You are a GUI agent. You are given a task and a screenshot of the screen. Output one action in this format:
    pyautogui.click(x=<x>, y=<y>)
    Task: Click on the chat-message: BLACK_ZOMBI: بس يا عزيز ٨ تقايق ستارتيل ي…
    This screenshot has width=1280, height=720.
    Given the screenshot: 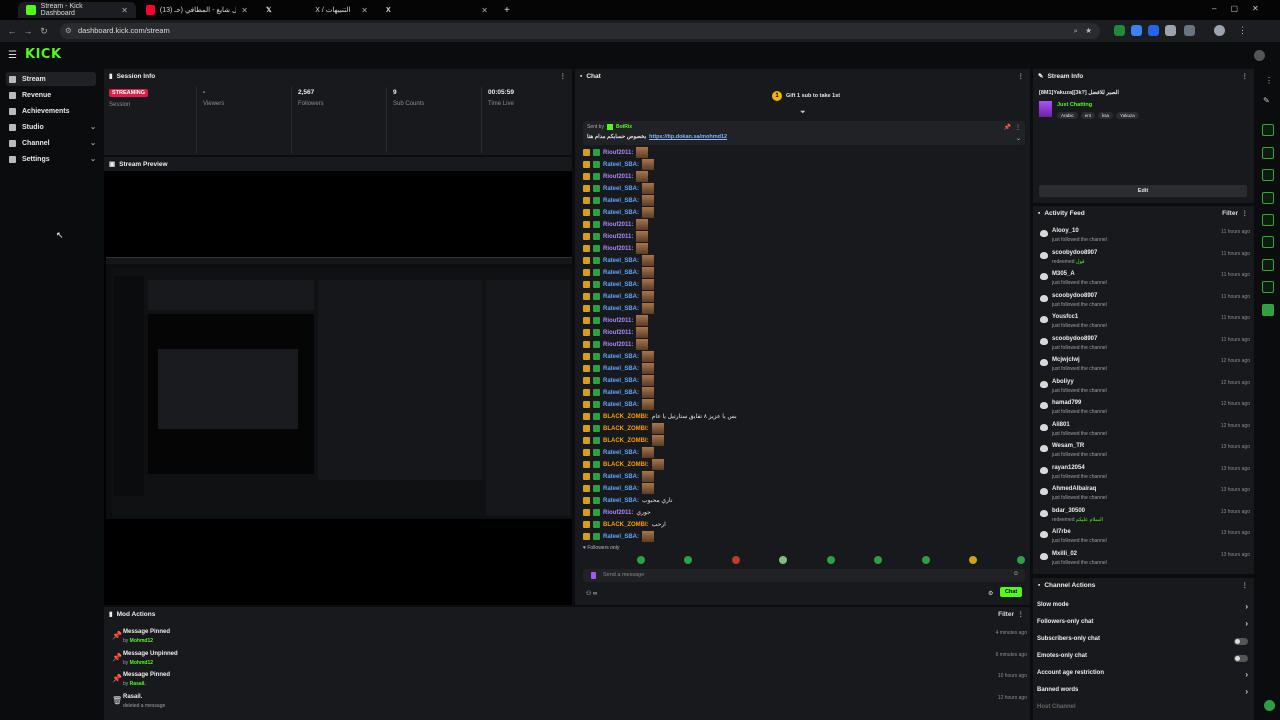 What is the action you would take?
    pyautogui.click(x=660, y=416)
    